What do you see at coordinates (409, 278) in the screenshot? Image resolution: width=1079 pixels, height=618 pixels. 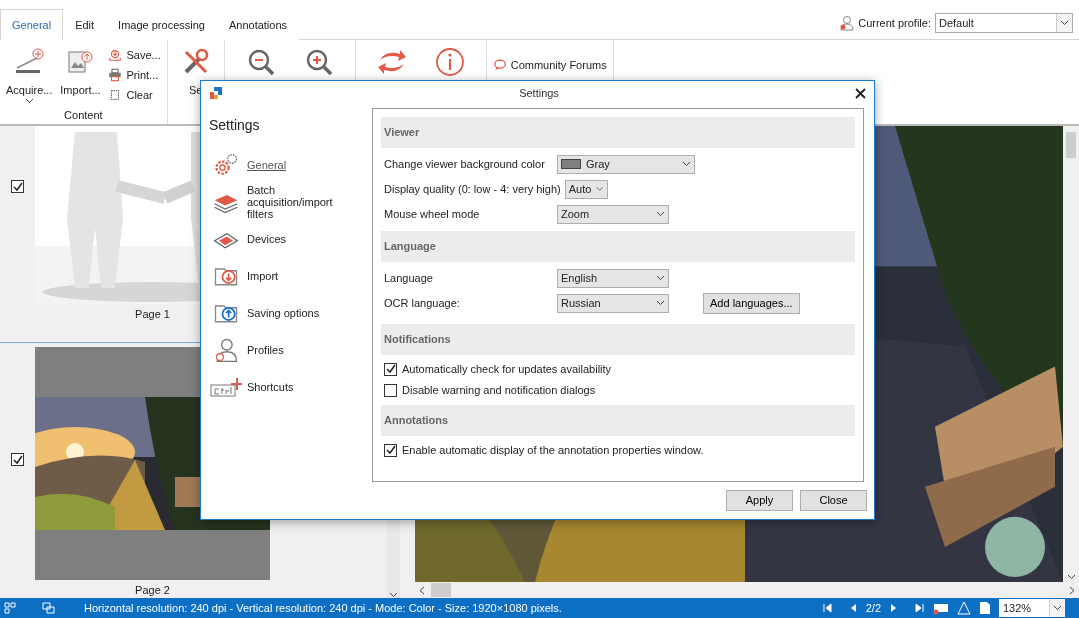 I see `setting-label: Language` at bounding box center [409, 278].